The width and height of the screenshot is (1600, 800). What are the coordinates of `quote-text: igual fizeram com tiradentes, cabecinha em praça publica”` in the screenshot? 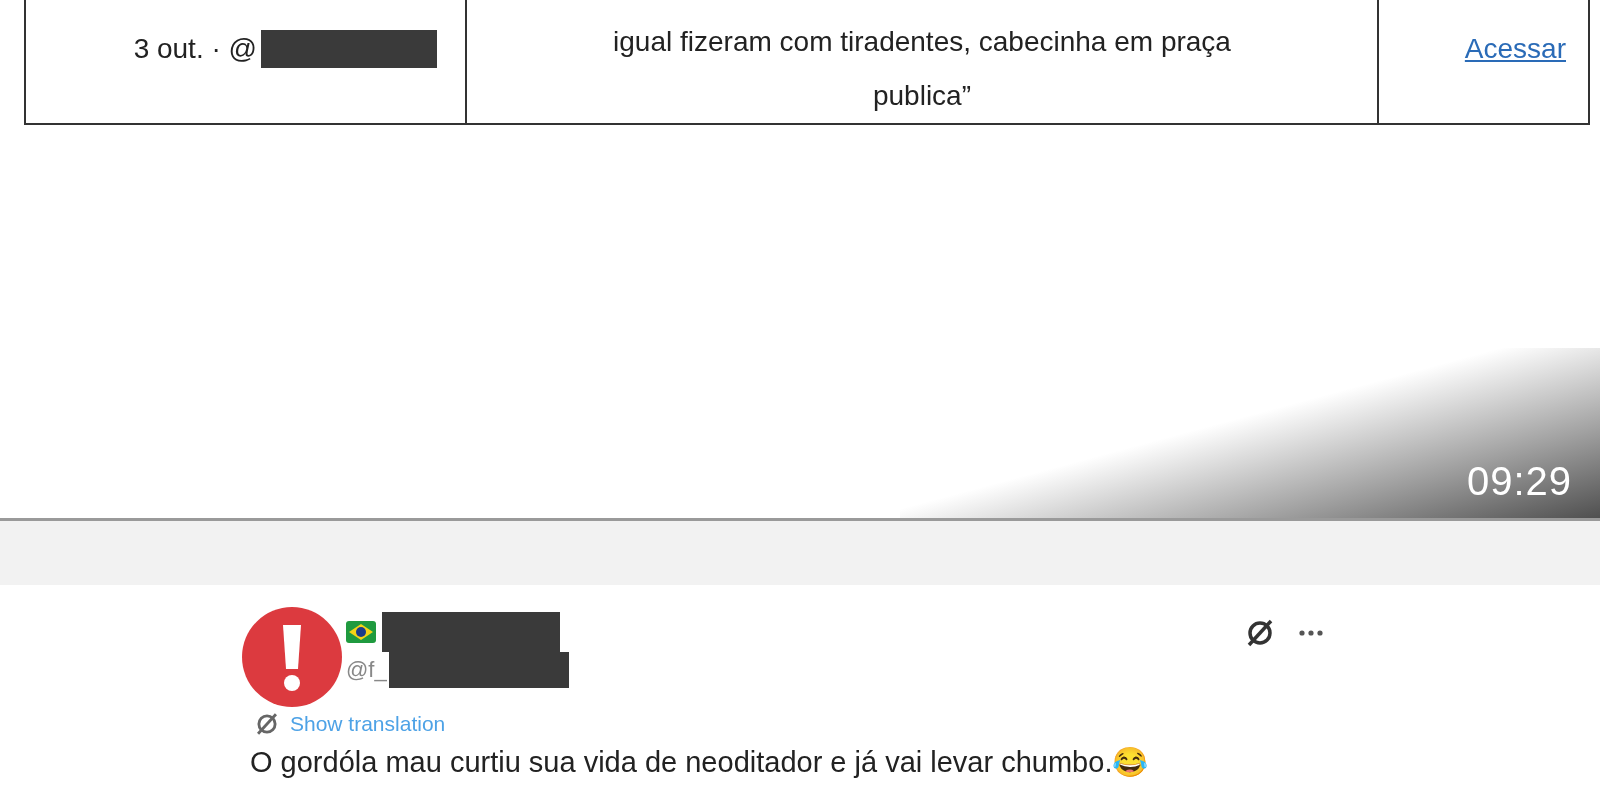 It's located at (922, 69).